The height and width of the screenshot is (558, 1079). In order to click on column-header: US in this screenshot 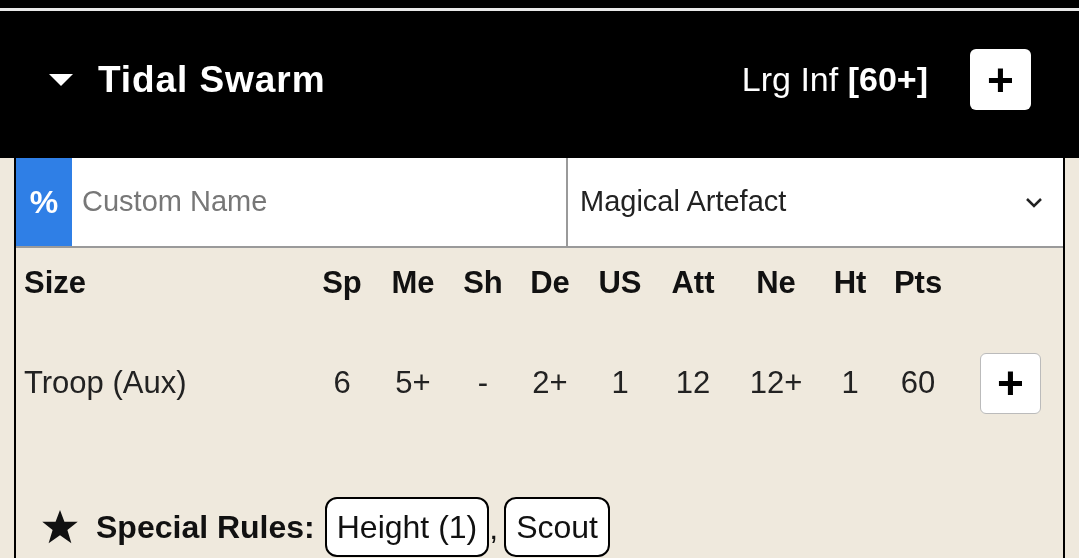, I will do `click(620, 282)`.